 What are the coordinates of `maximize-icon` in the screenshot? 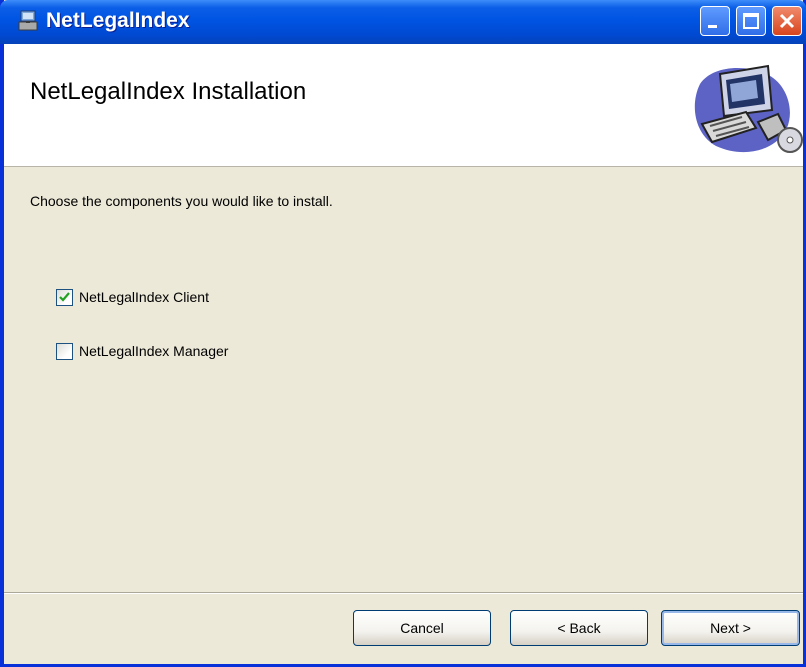 It's located at (751, 21).